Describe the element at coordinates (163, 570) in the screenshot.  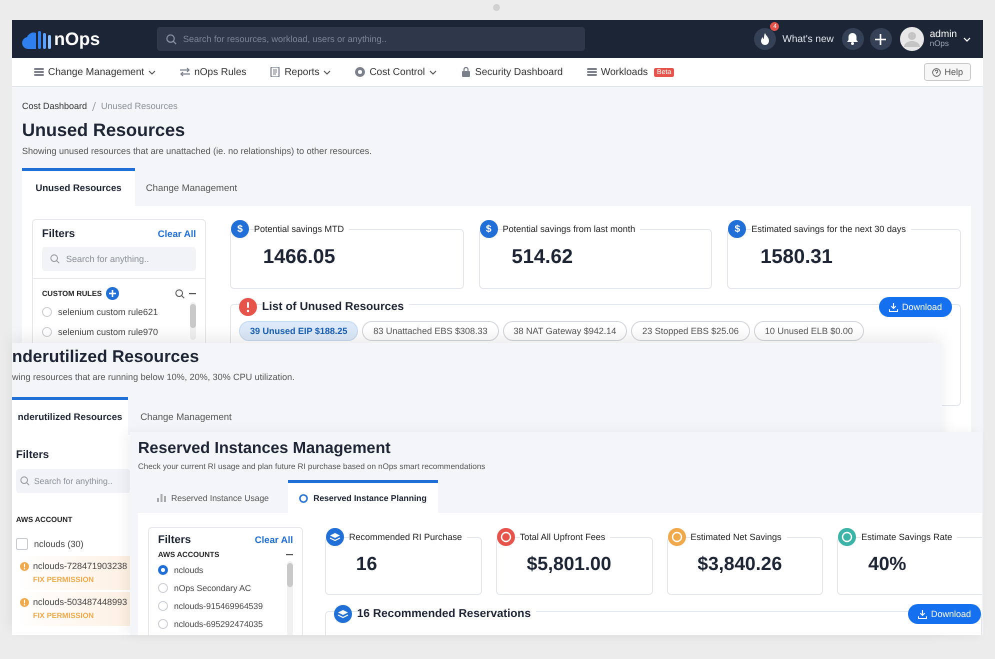
I see `radio-button` at that location.